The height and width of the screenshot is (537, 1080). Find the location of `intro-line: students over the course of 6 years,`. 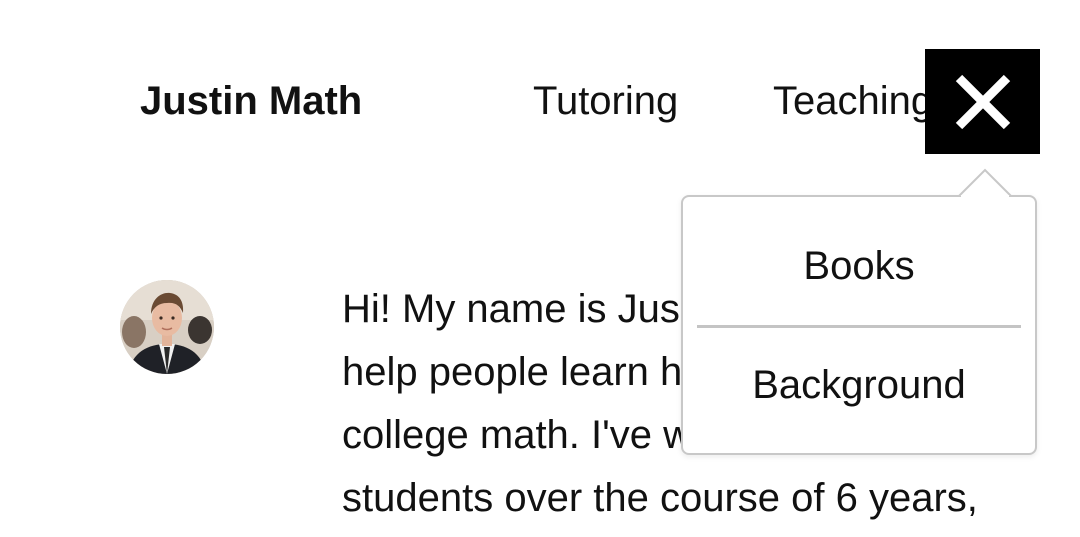

intro-line: students over the course of 6 years, is located at coordinates (660, 498).